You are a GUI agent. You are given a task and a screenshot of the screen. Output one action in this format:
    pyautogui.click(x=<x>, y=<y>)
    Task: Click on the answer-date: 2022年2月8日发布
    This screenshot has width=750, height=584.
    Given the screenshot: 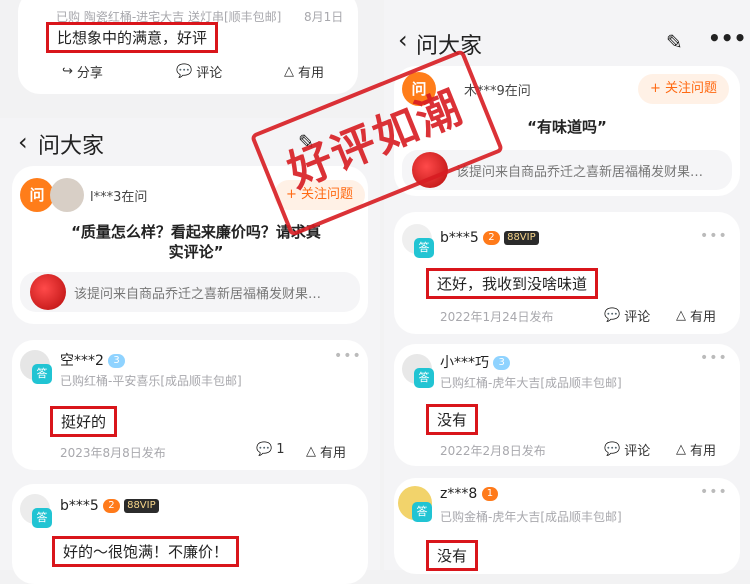 What is the action you would take?
    pyautogui.click(x=493, y=451)
    